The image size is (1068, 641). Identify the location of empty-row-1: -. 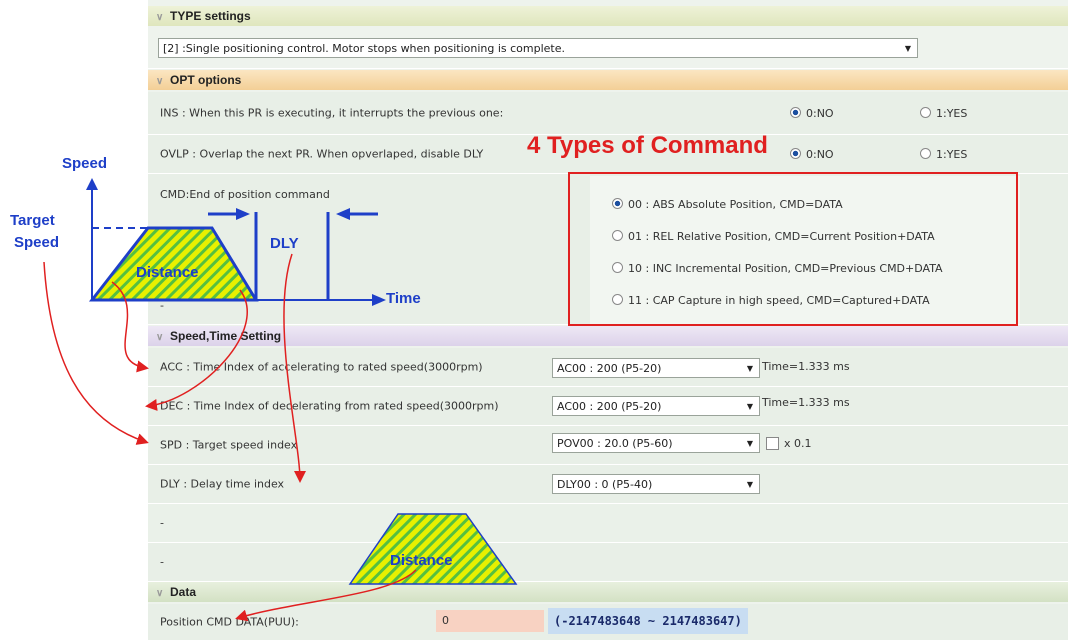
(608, 523).